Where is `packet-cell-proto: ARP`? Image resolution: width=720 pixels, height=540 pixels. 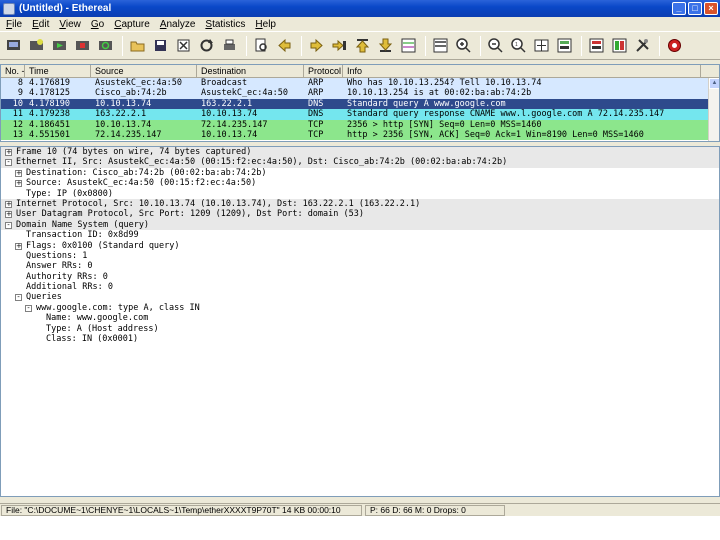 packet-cell-proto: ARP is located at coordinates (316, 93).